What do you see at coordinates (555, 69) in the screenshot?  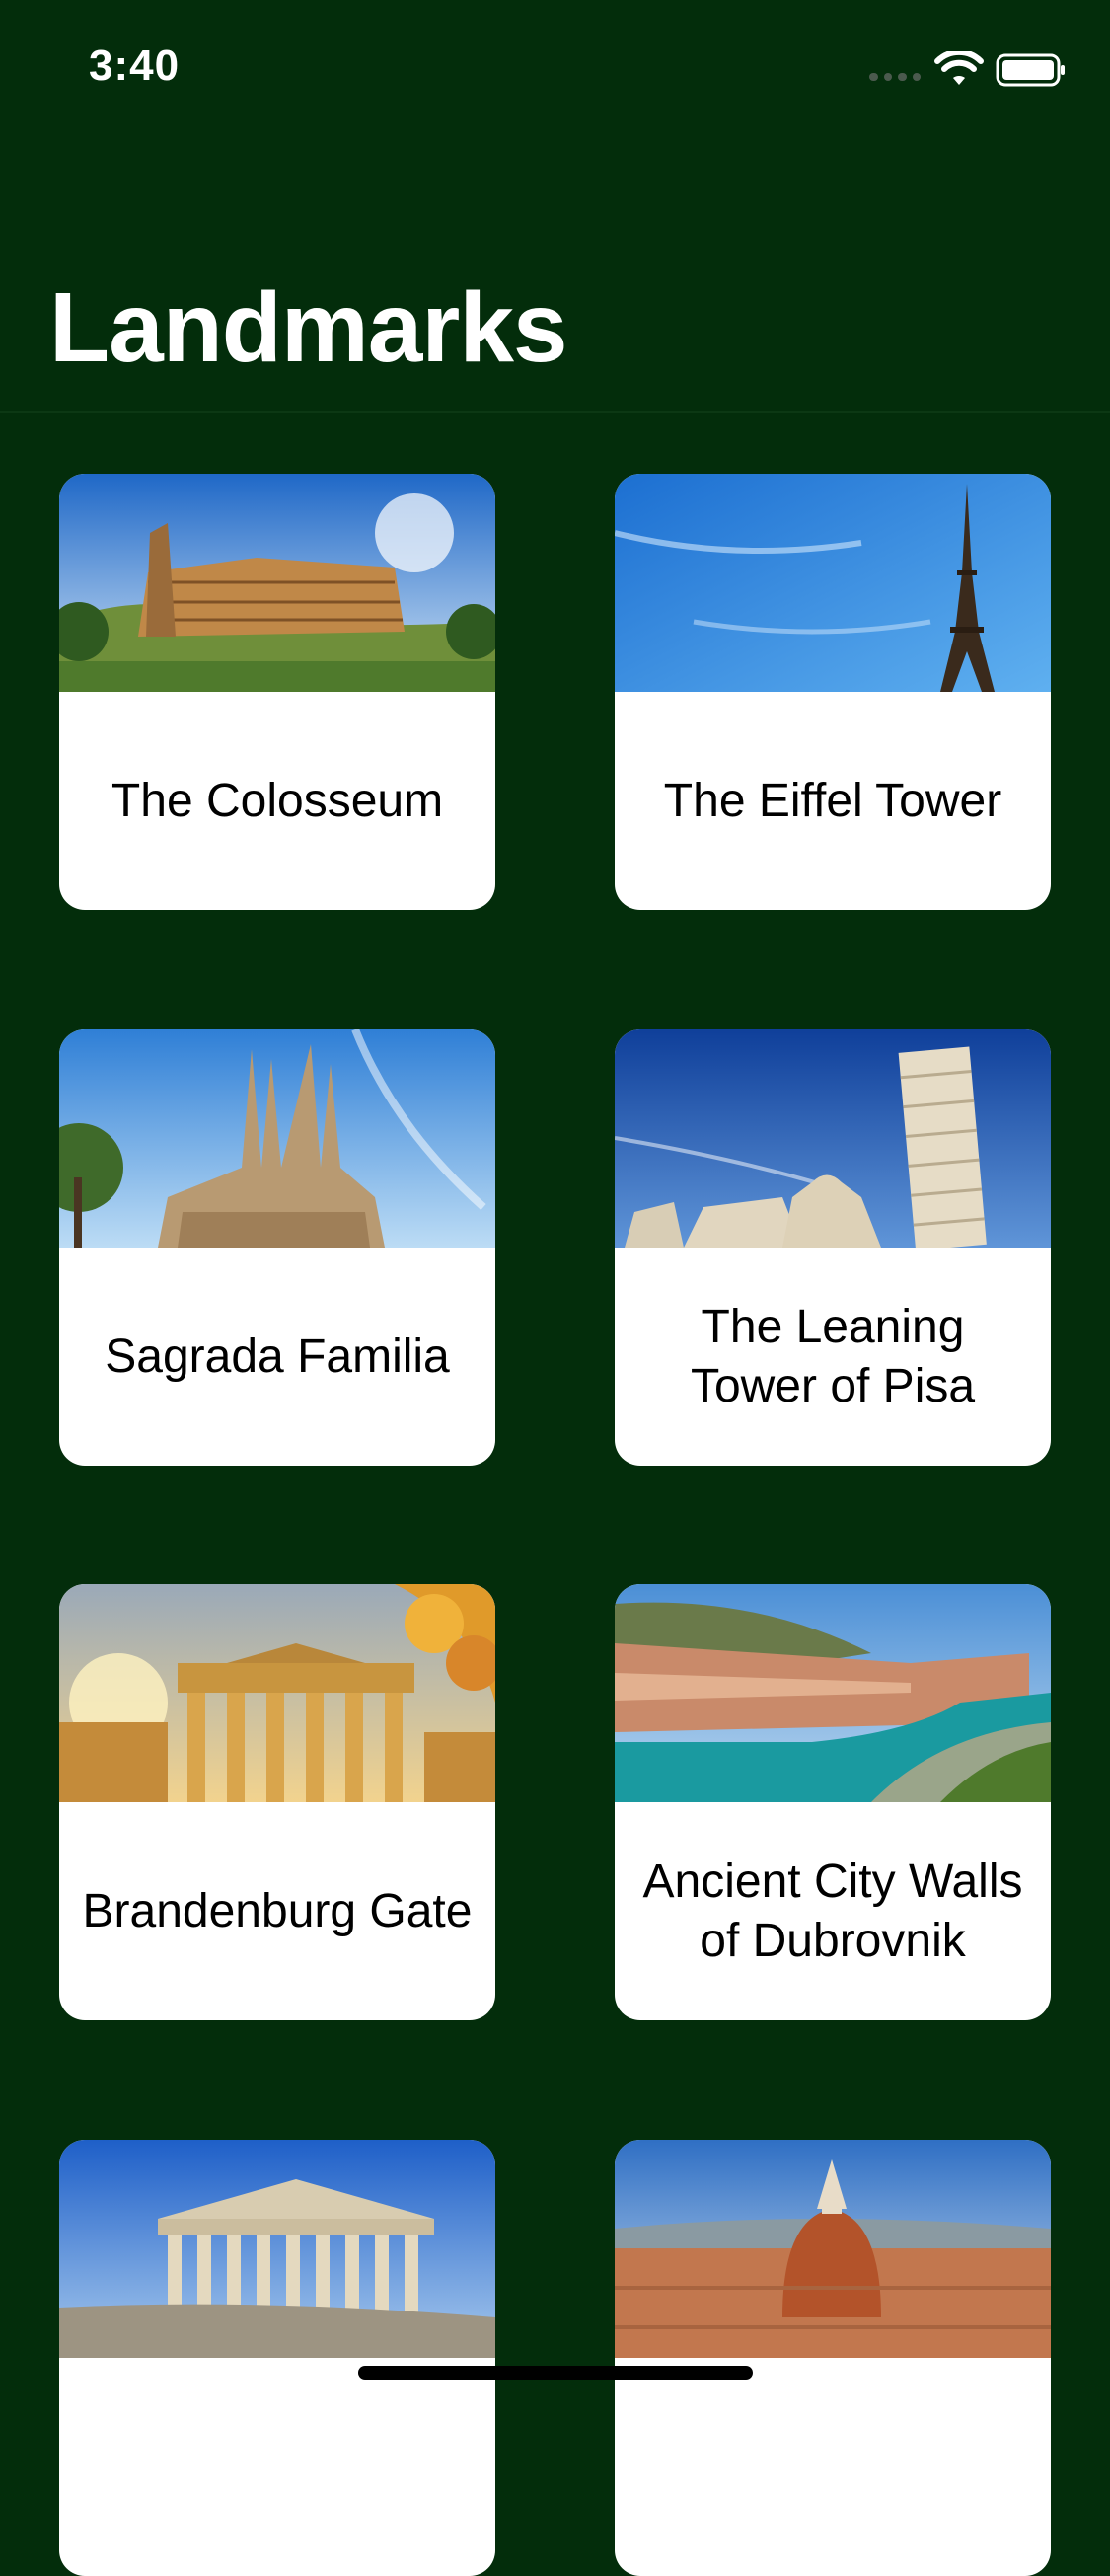 I see `status-bar: 3:40` at bounding box center [555, 69].